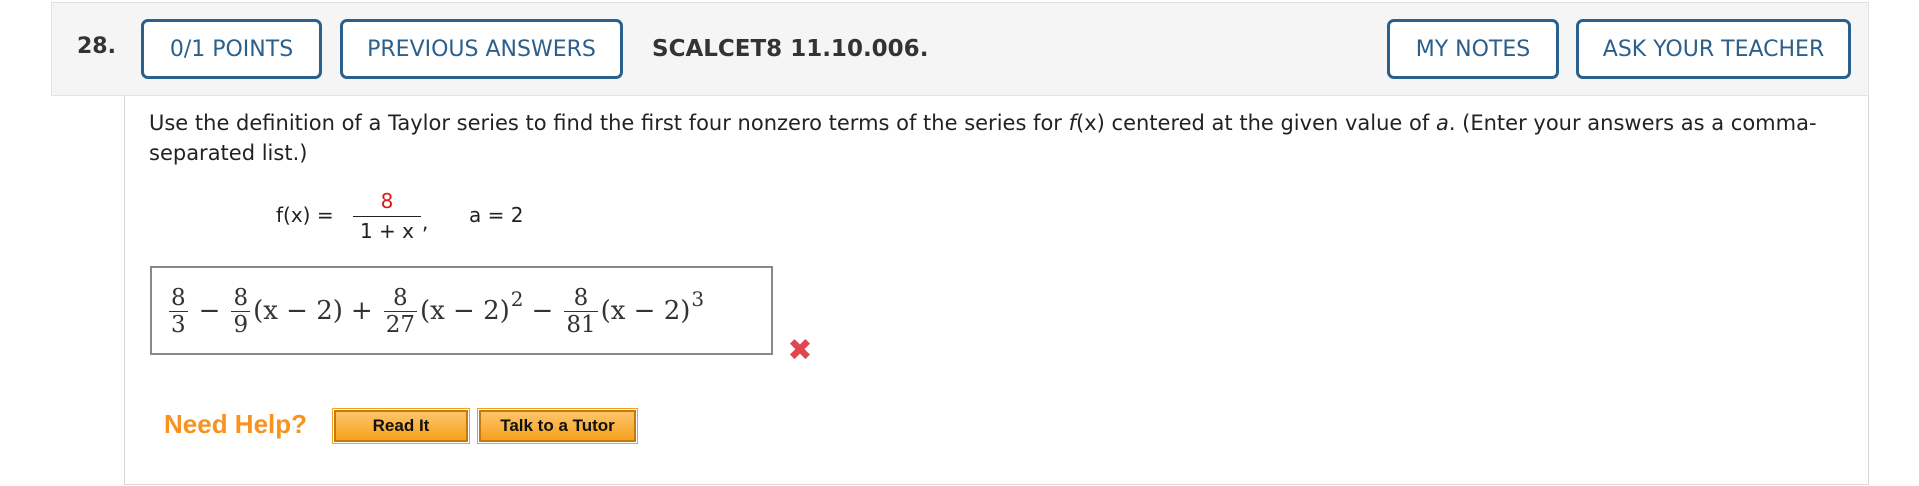 This screenshot has height=486, width=1919. Describe the element at coordinates (305, 215) in the screenshot. I see `function-label: f(x) =` at that location.